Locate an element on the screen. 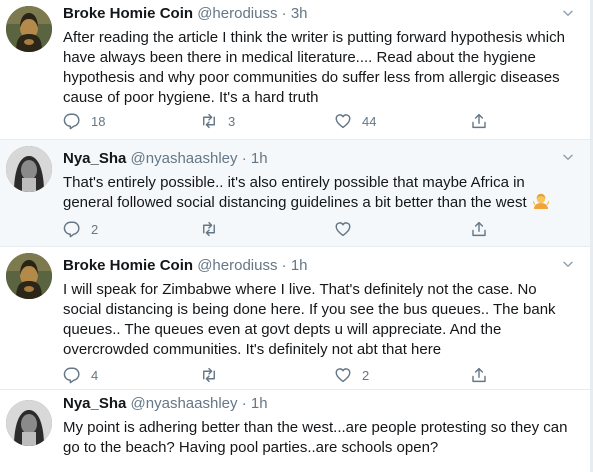 The image size is (593, 472). tweet-header: Broke Homie Coin @herodiuss · 1h is located at coordinates (316, 266).